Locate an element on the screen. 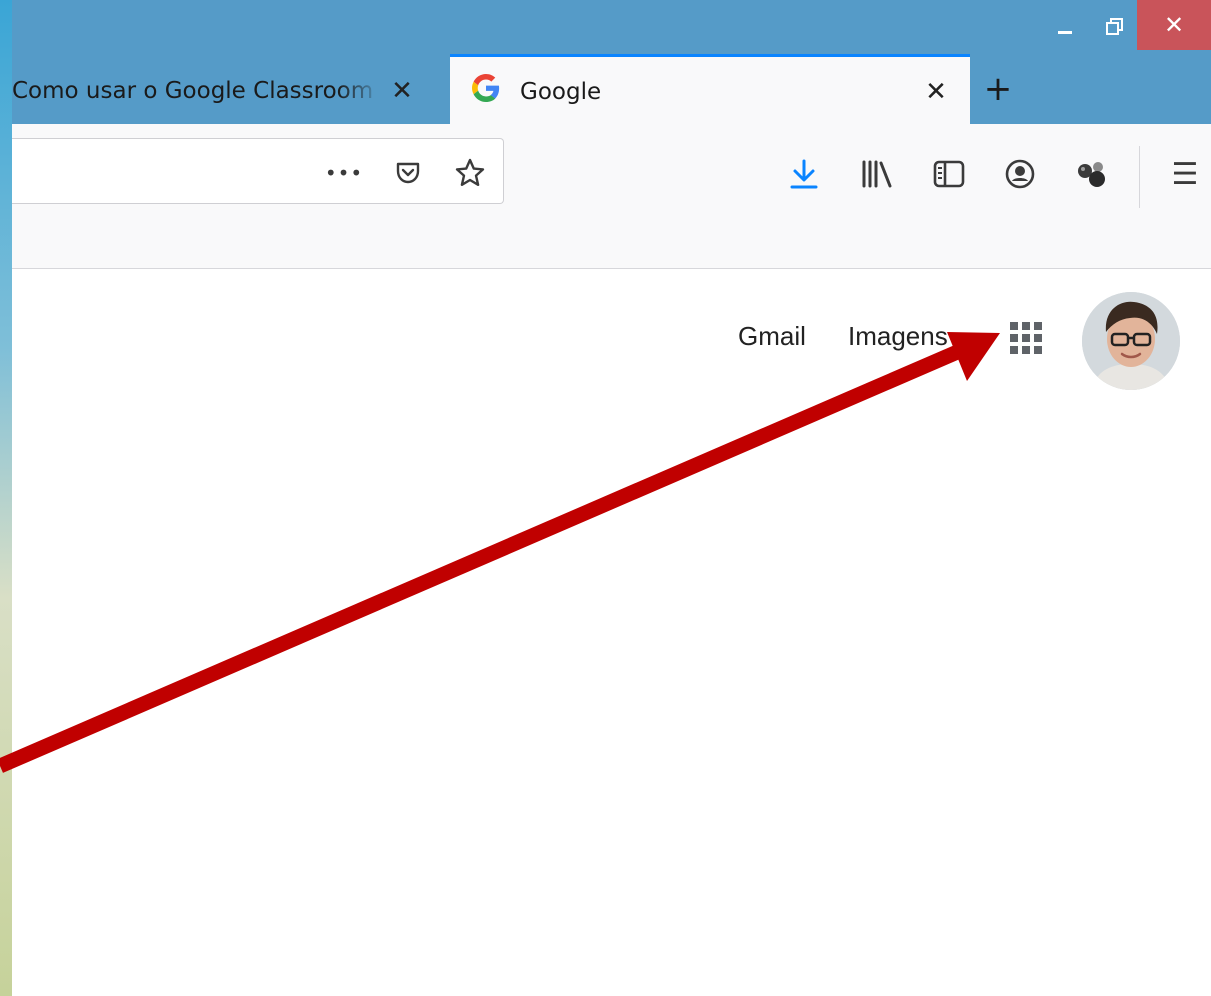 This screenshot has width=1211, height=996. close-icon: ✕ is located at coordinates (1174, 25).